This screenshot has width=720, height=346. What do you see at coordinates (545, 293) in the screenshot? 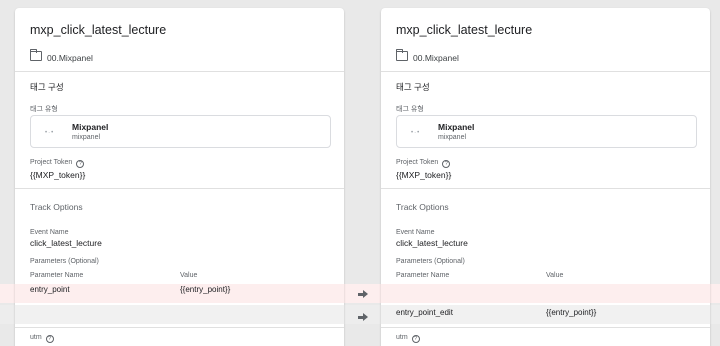
I see `removed-param-row-placeholder` at bounding box center [545, 293].